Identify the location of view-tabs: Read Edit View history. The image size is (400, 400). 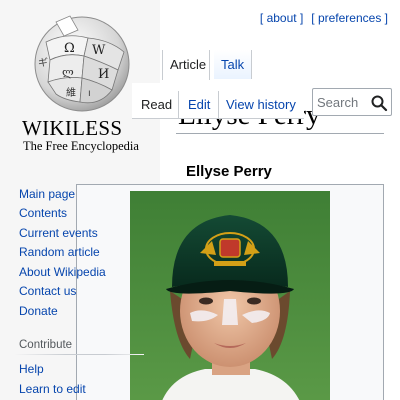
(218, 101).